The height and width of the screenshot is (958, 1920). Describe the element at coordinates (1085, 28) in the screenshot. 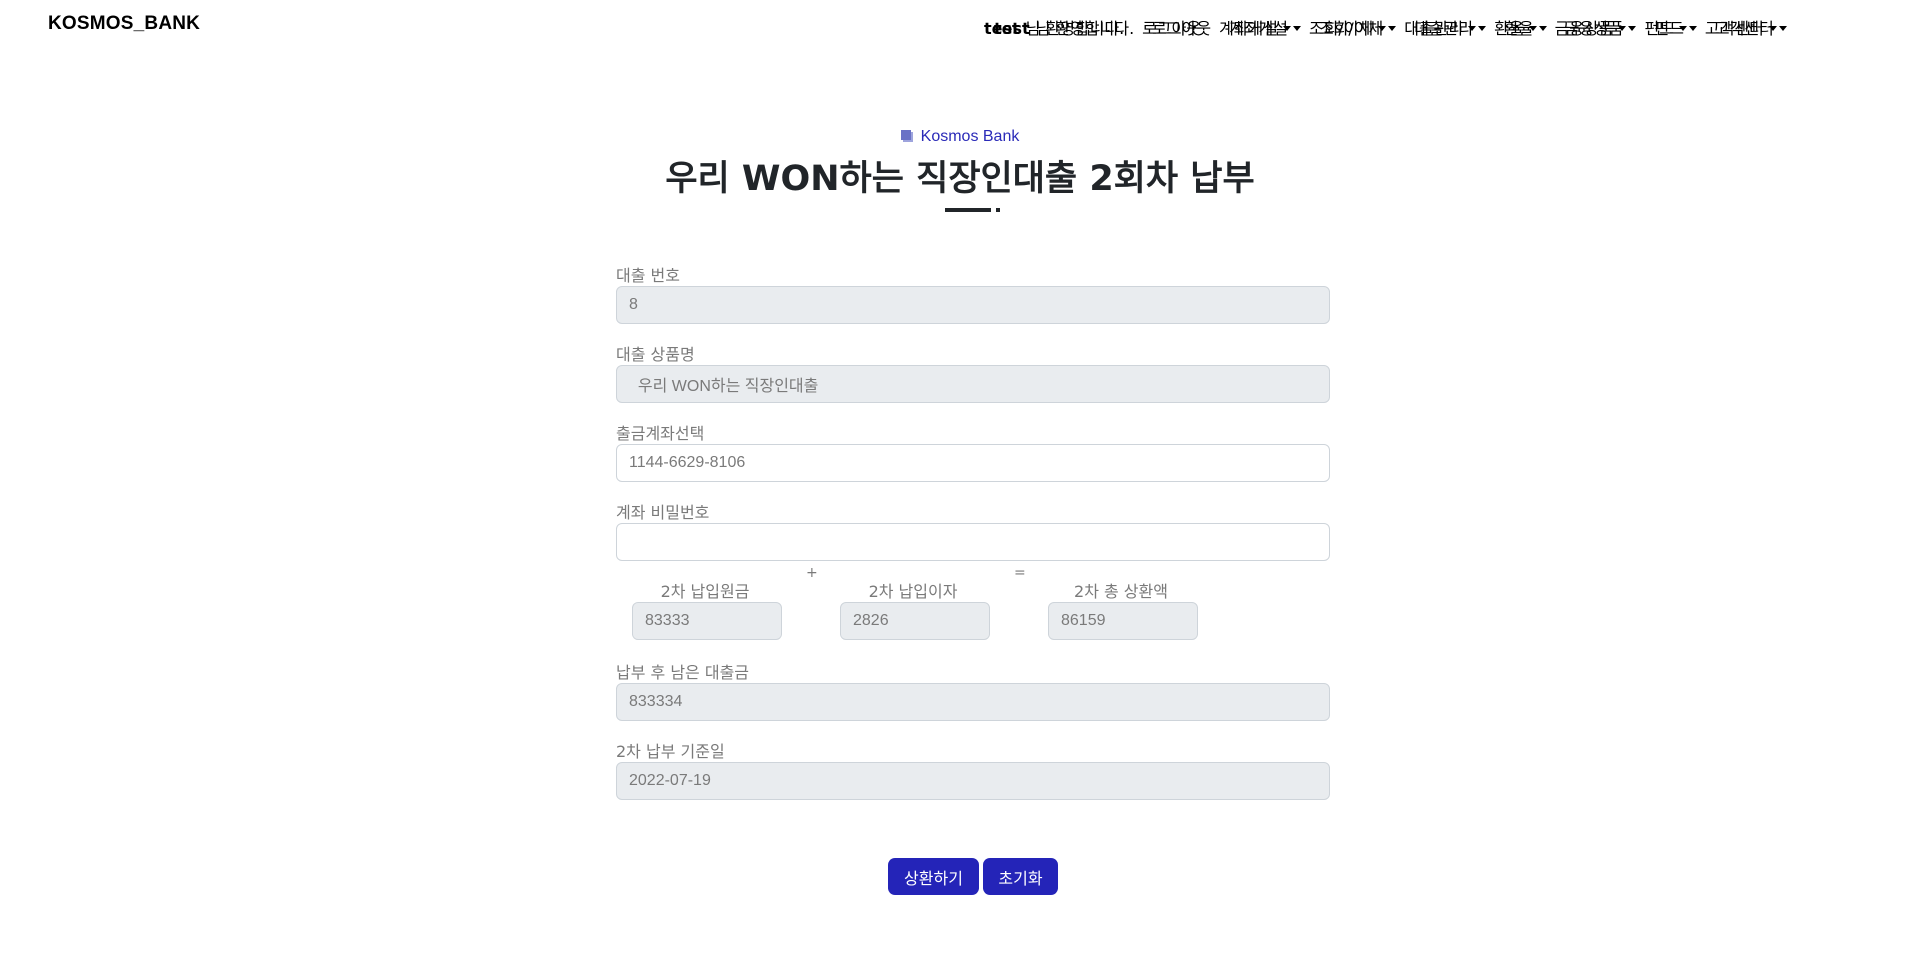

I see `welcome-text: 님 환영합니다.` at that location.